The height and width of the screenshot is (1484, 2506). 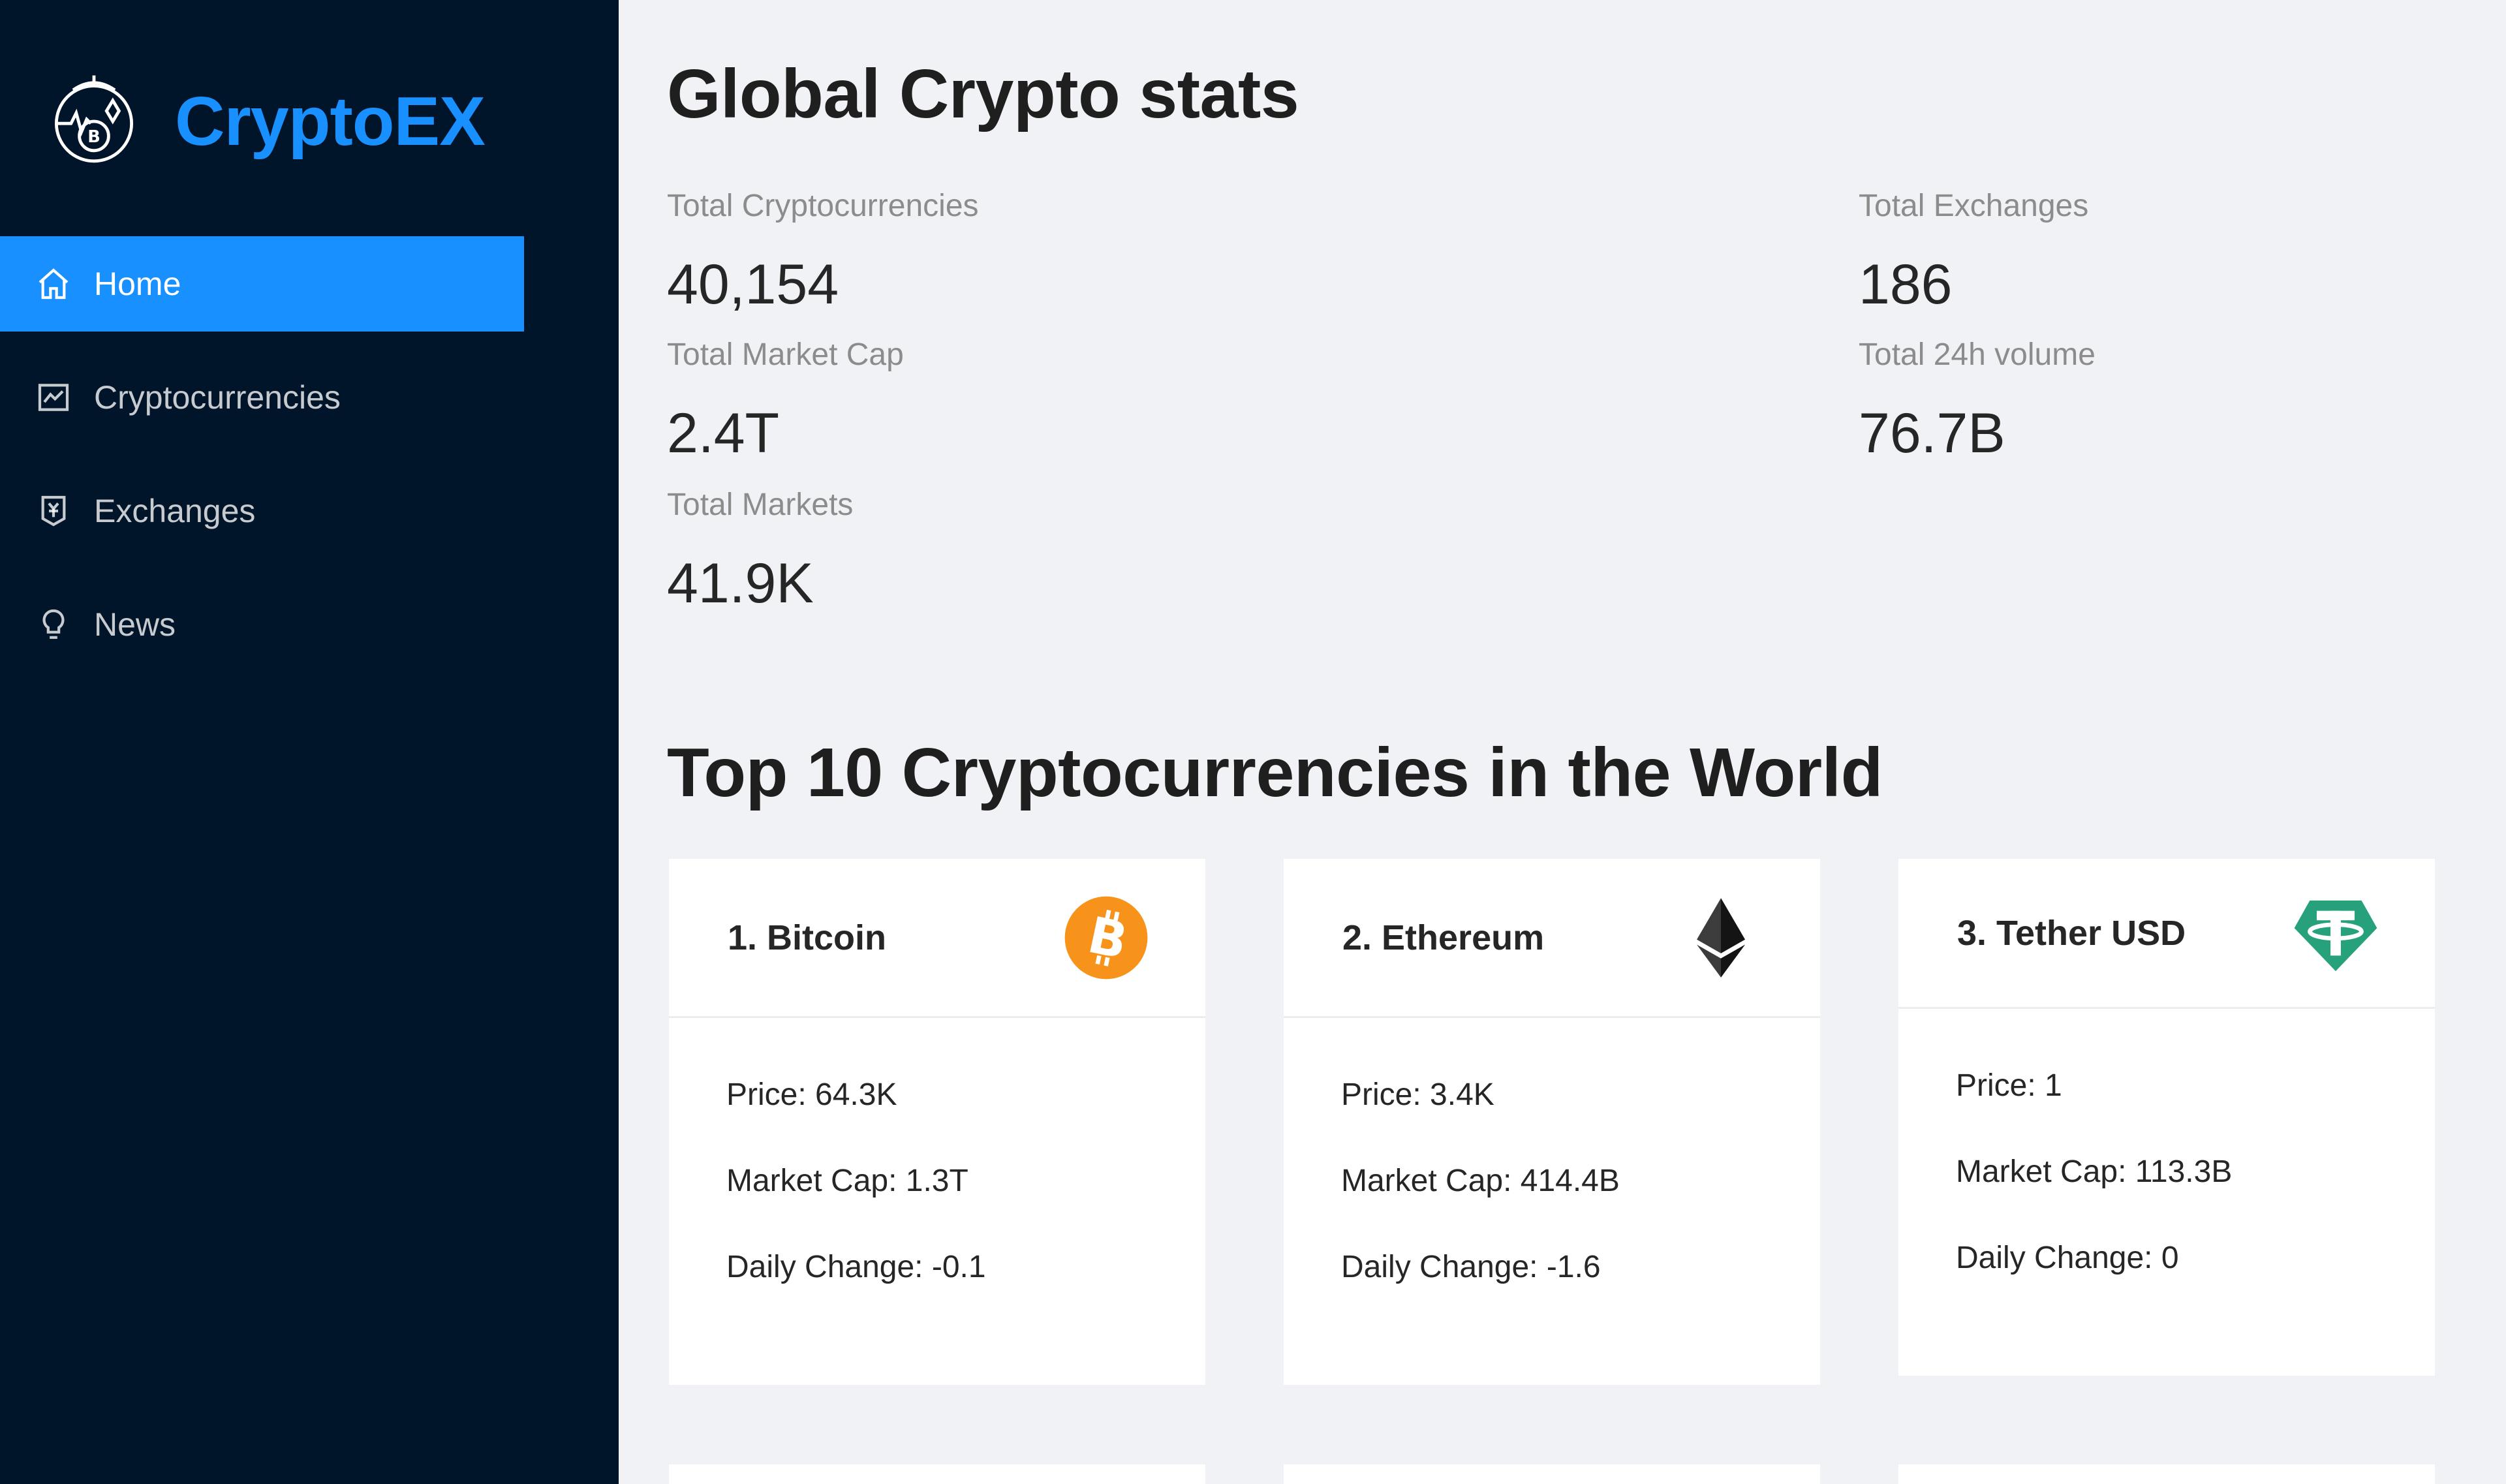 What do you see at coordinates (262, 284) in the screenshot?
I see `sidebar-item-home: Home` at bounding box center [262, 284].